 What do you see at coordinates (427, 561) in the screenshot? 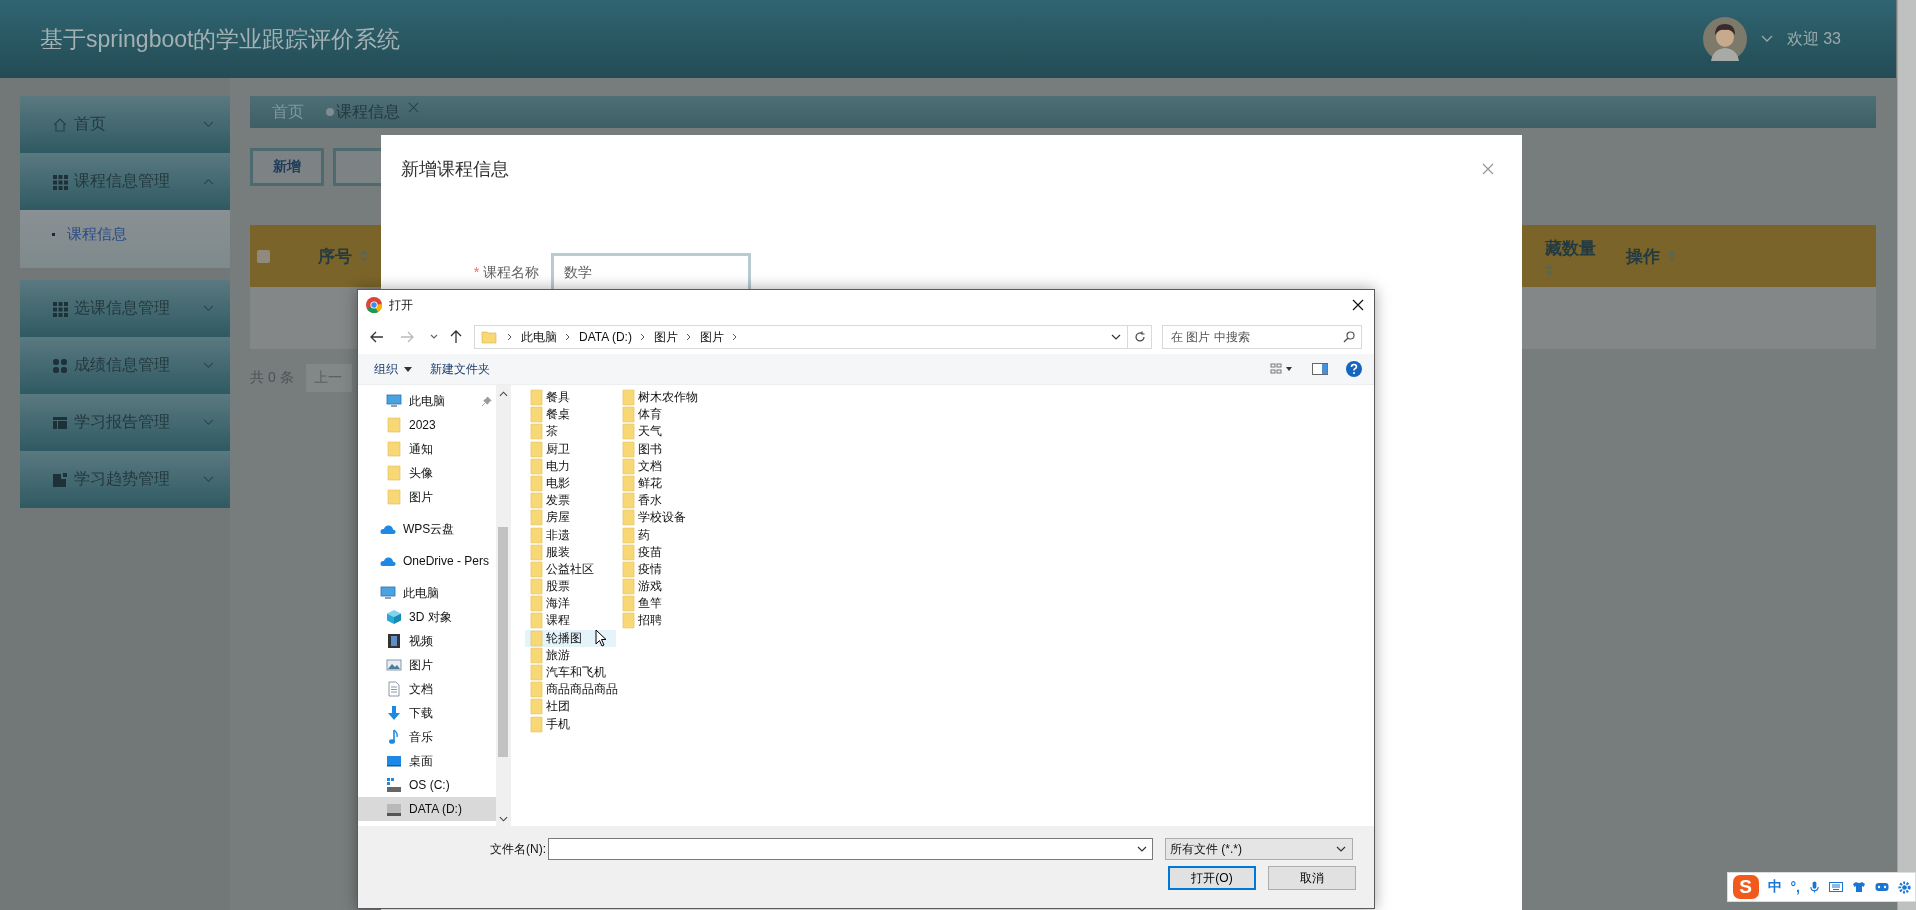
I see `nav-item: OneDrive - Pers` at bounding box center [427, 561].